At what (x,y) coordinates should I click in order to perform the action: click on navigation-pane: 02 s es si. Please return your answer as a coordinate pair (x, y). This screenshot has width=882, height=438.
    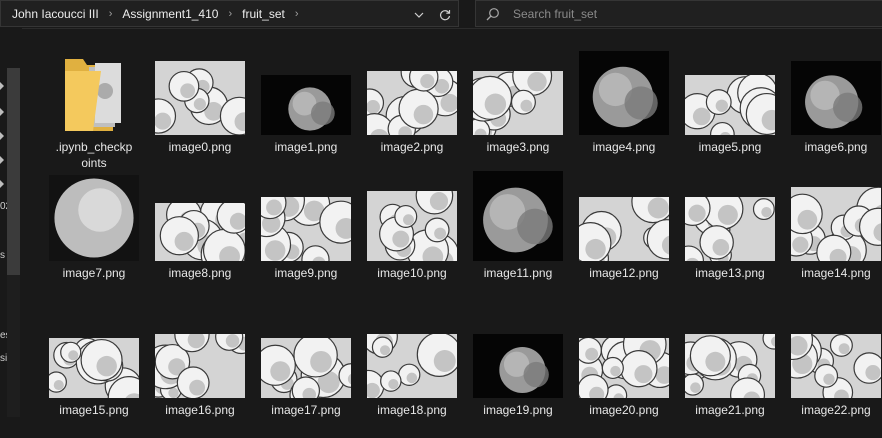
    Looking at the image, I should click on (11, 222).